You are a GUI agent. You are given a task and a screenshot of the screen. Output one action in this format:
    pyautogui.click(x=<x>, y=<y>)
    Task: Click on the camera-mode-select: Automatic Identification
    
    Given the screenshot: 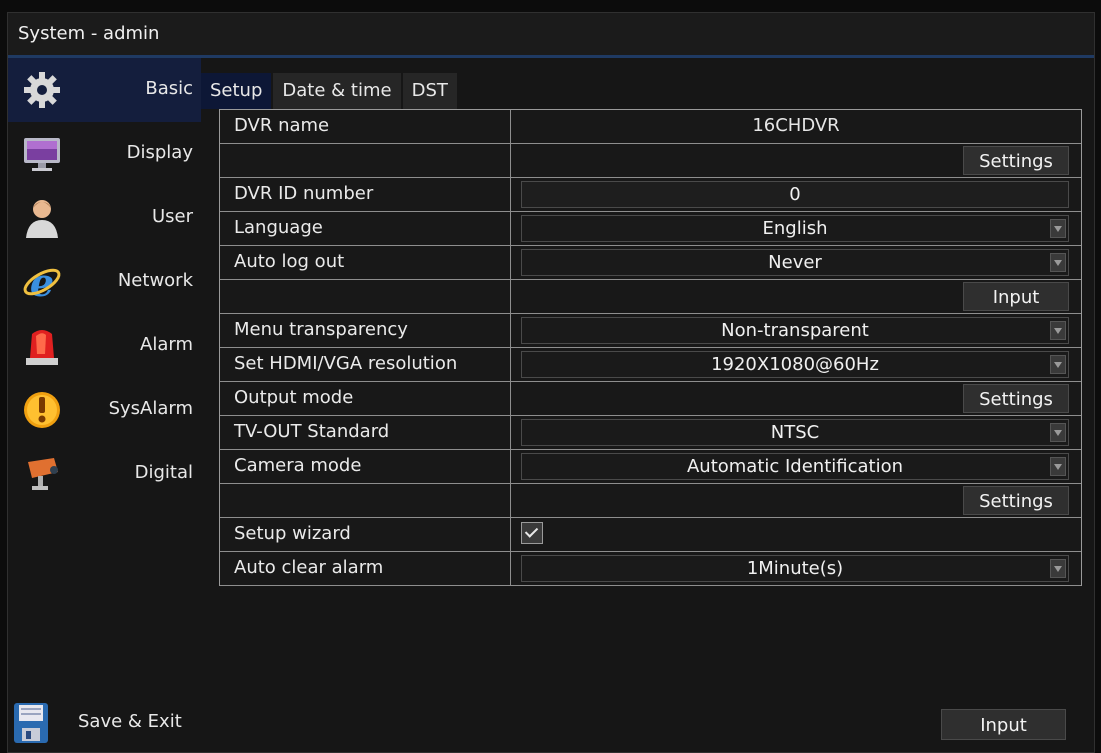 What is the action you would take?
    pyautogui.click(x=795, y=466)
    